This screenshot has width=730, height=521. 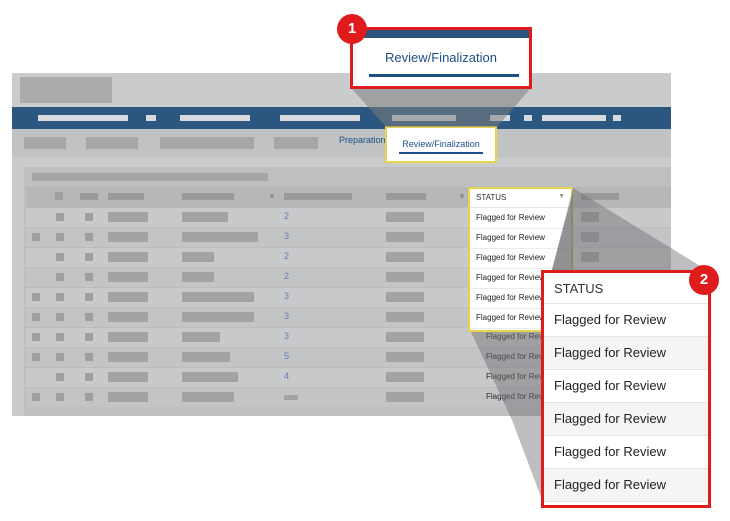 What do you see at coordinates (444, 75) in the screenshot?
I see `callout-1-underline` at bounding box center [444, 75].